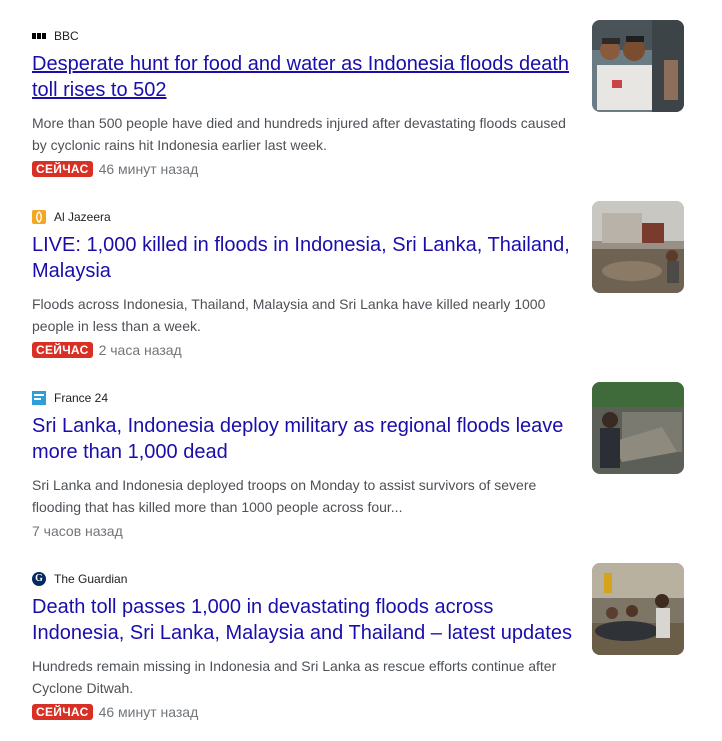 The width and height of the screenshot is (722, 741). Describe the element at coordinates (39, 579) in the screenshot. I see `guardian-icon: G` at that location.